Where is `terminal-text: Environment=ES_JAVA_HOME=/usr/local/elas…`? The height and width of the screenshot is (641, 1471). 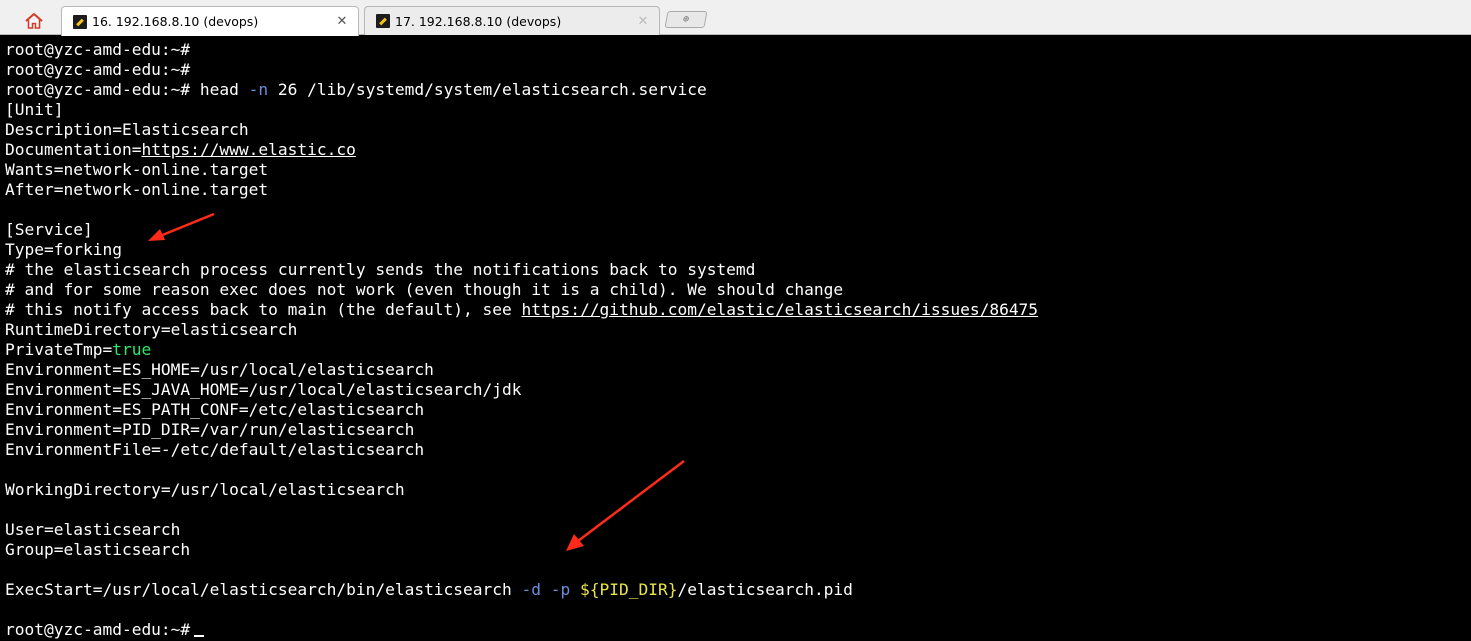 terminal-text: Environment=ES_JAVA_HOME=/usr/local/elas… is located at coordinates (263, 389).